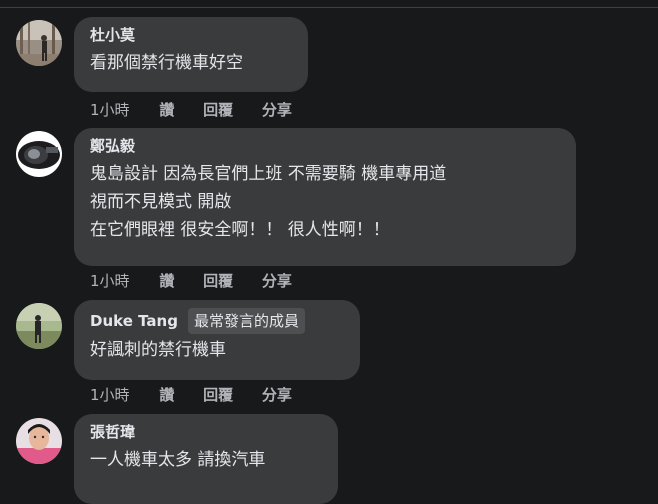 Image resolution: width=658 pixels, height=504 pixels. What do you see at coordinates (240, 230) in the screenshot?
I see `comment-text-line: 在它們眼裡 很安全啊！！ 很人性啊！！` at bounding box center [240, 230].